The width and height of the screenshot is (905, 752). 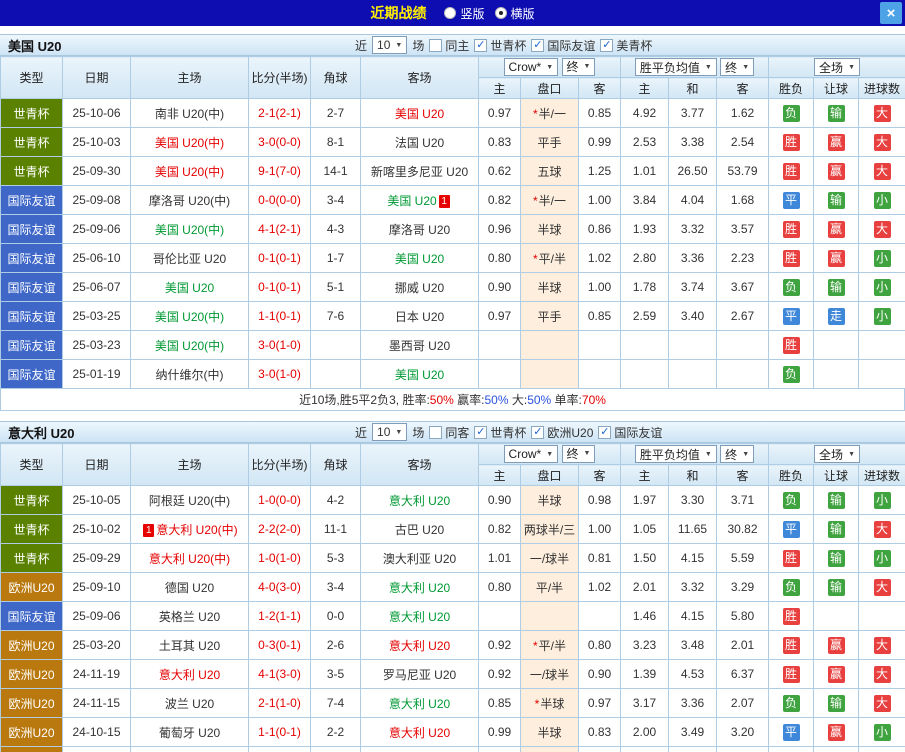 I want to click on odds-away-win: 1.62, so click(x=742, y=113).